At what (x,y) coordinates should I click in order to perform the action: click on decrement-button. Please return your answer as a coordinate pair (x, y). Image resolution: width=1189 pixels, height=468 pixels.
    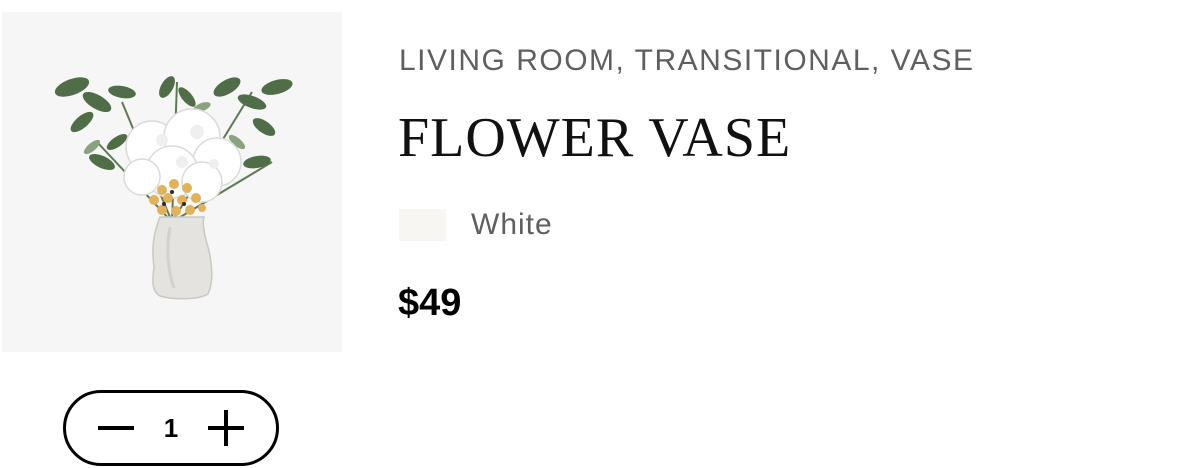
    Looking at the image, I should click on (116, 428).